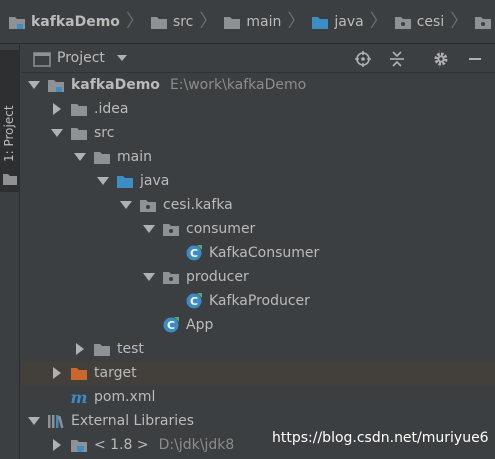 The height and width of the screenshot is (459, 495). Describe the element at coordinates (111, 109) in the screenshot. I see `tree-item-label: .idea` at that location.